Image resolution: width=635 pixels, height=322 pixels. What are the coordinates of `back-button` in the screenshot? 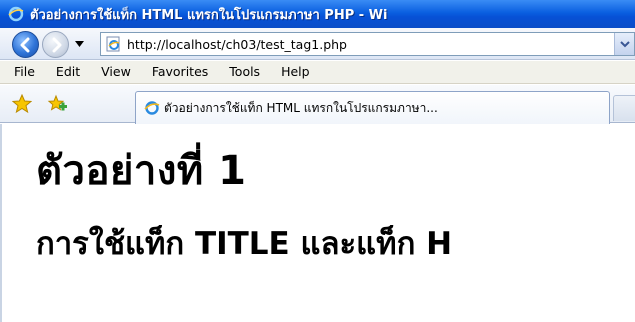 It's located at (25, 44).